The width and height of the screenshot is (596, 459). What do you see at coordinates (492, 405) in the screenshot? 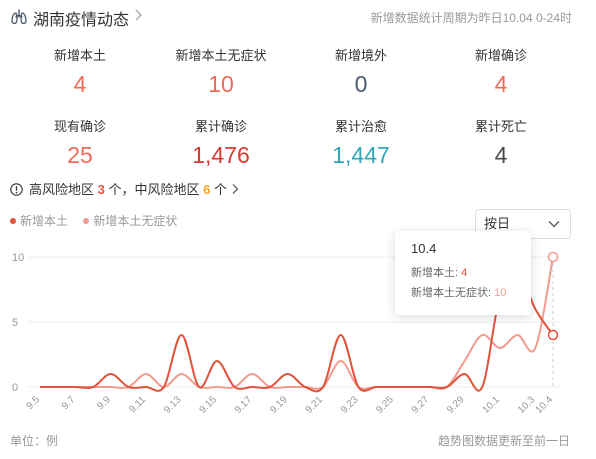
I see `x-tick-label: 10.1` at bounding box center [492, 405].